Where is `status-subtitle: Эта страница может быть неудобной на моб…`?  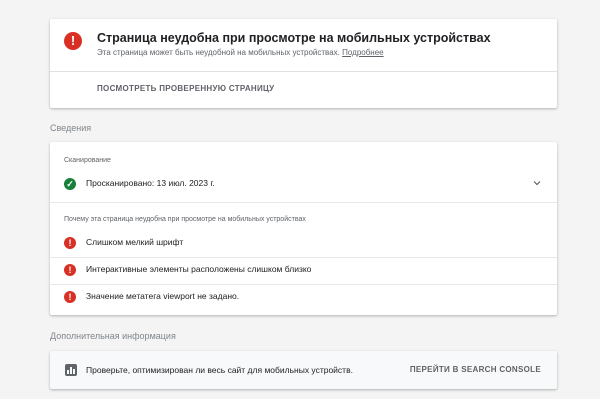 status-subtitle: Эта страница может быть неудобной на моб… is located at coordinates (240, 52).